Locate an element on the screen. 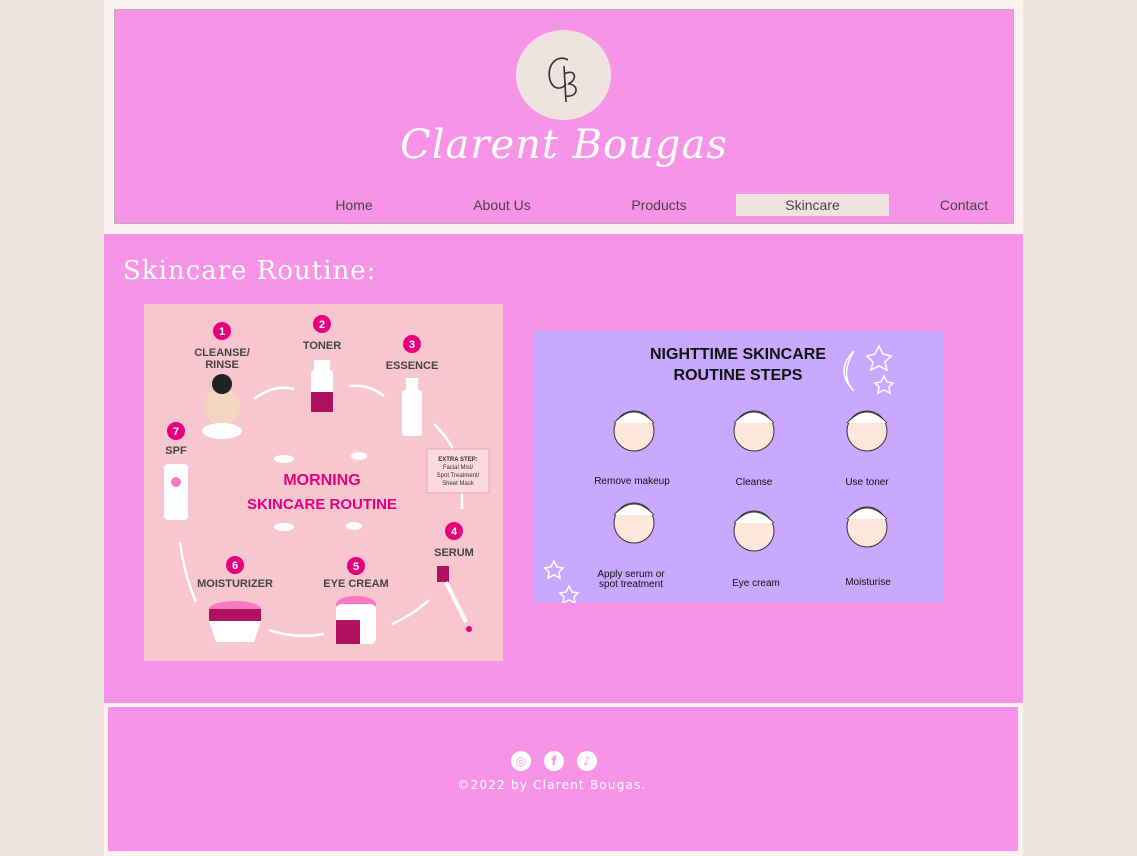 The image size is (1137, 856). decorative-clouds is located at coordinates (320, 491).